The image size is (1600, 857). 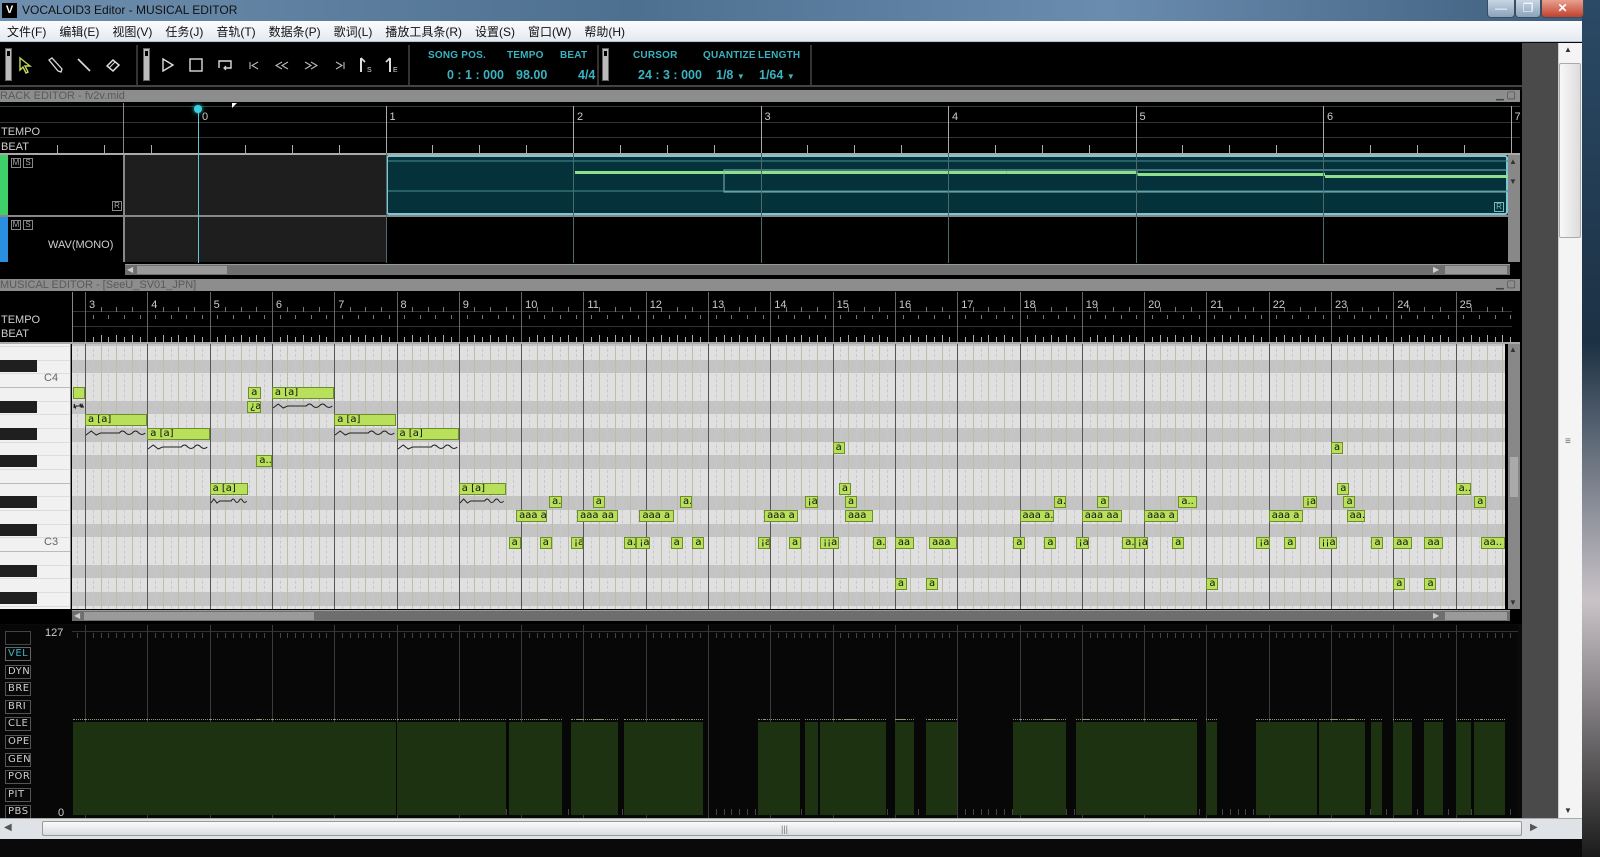 What do you see at coordinates (817, 269) in the screenshot?
I see `track-horizontal-scrollbar: ◀ ▶` at bounding box center [817, 269].